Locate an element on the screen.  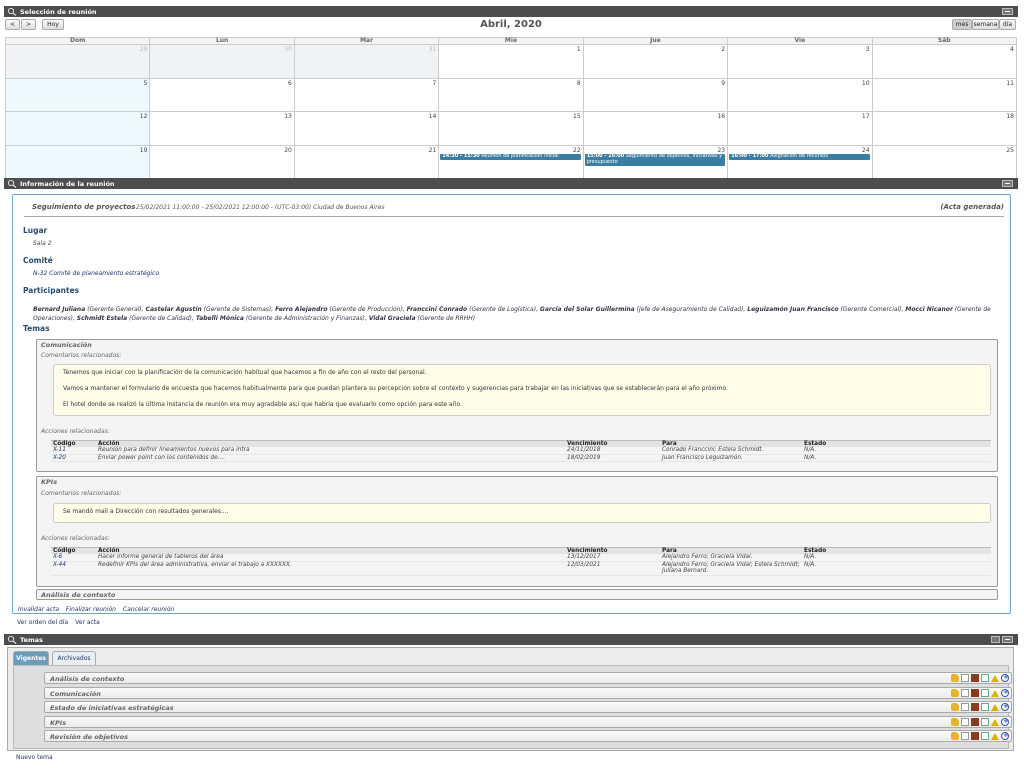
tab-vigentes: Vigentes is located at coordinates (31, 658).